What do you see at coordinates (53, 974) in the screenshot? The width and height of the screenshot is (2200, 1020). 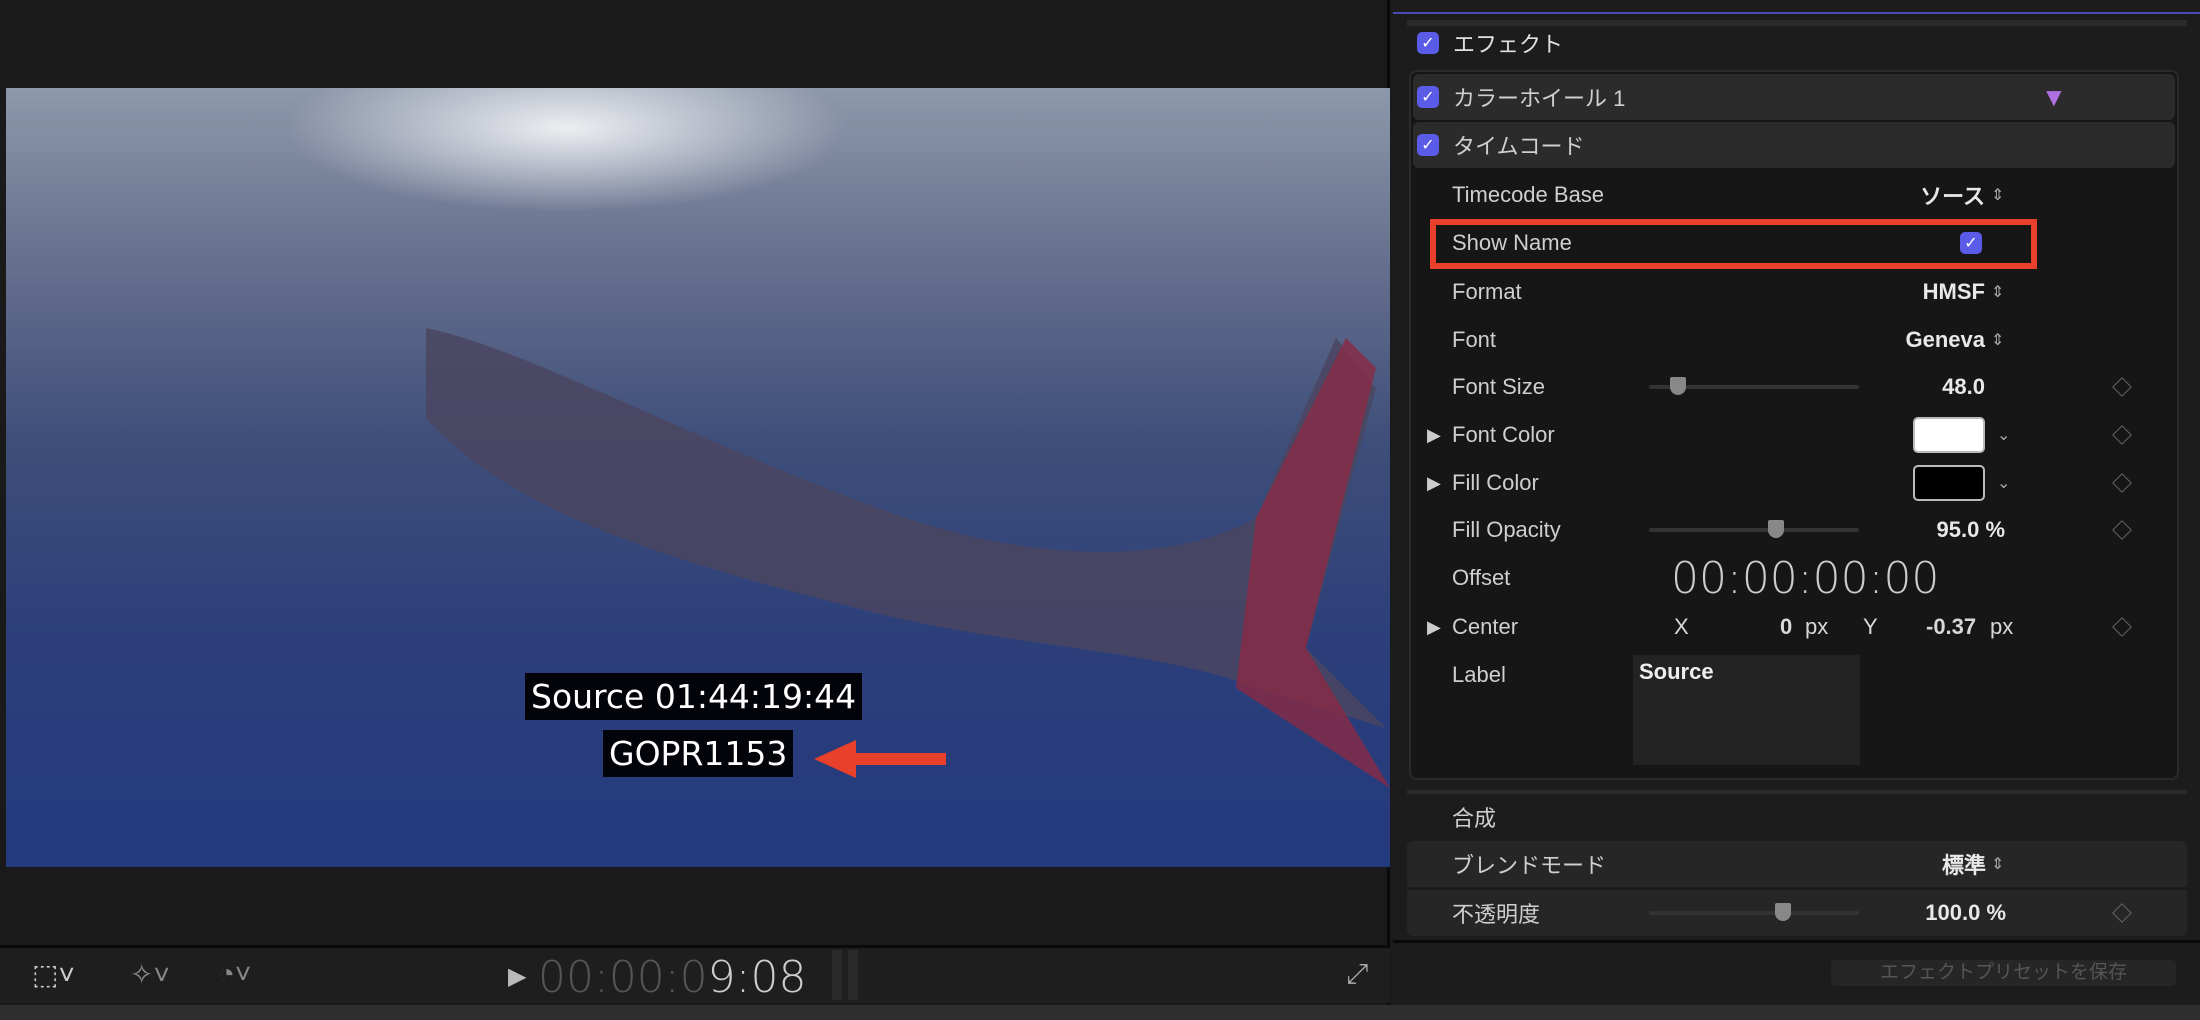 I see `transform-icon: ⬚˅` at bounding box center [53, 974].